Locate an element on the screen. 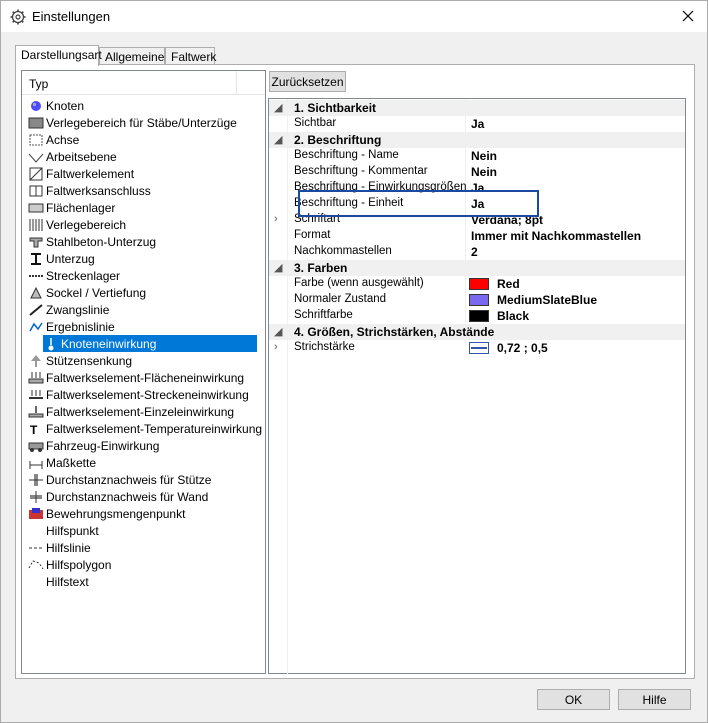 This screenshot has width=708, height=723. line-load-icon is located at coordinates (36, 394).